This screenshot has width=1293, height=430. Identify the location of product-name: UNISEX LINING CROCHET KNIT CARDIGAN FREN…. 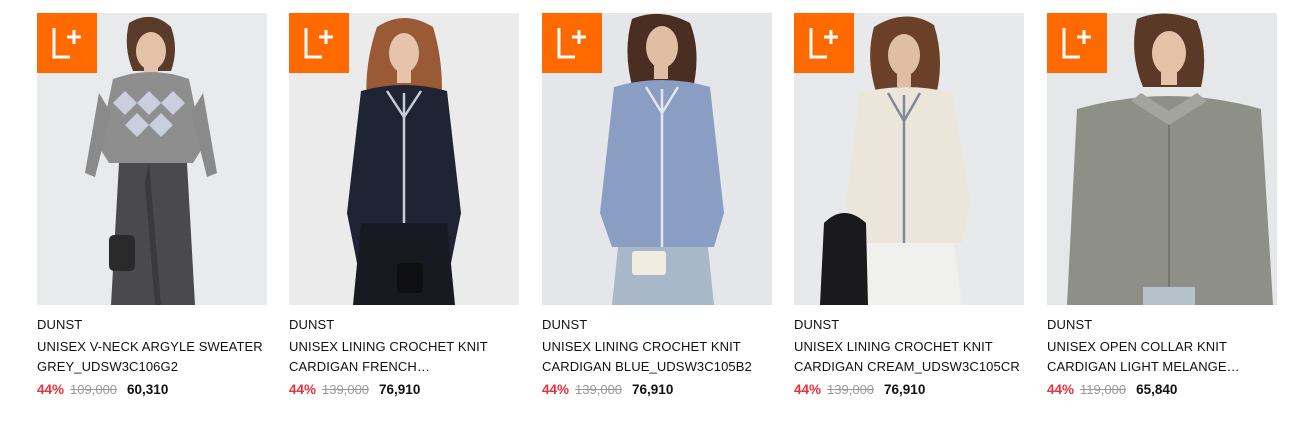
(404, 357).